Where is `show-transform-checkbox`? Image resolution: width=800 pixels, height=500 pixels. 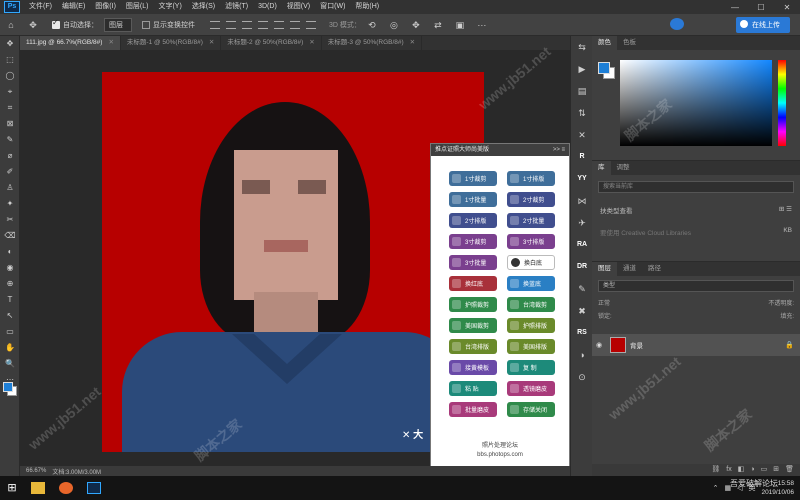
show-transform-checkbox is located at coordinates (146, 24).